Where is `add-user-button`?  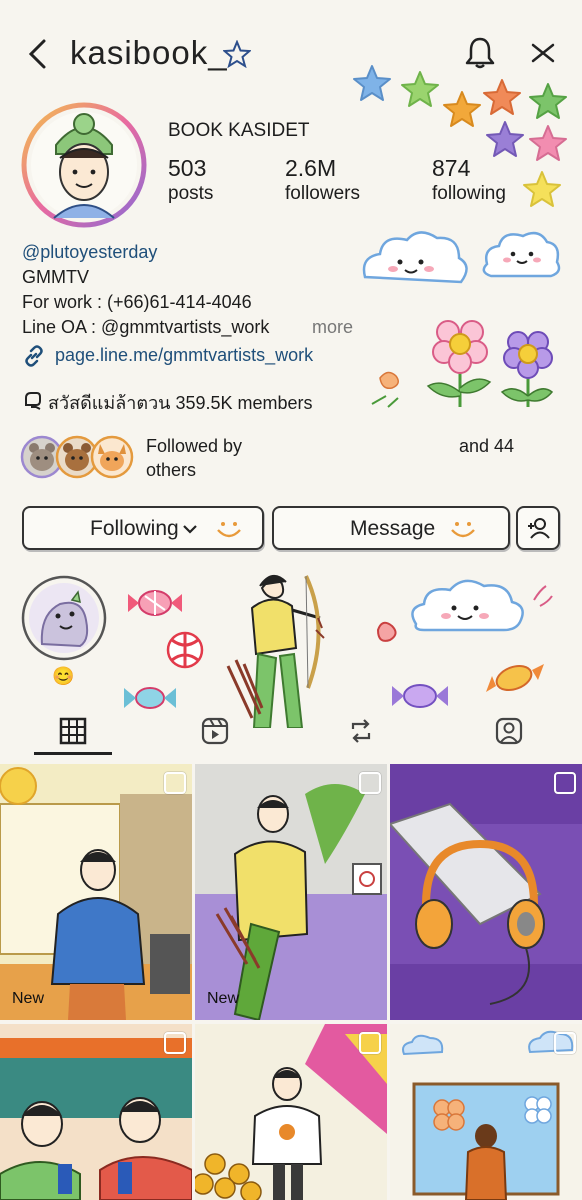 add-user-button is located at coordinates (538, 528).